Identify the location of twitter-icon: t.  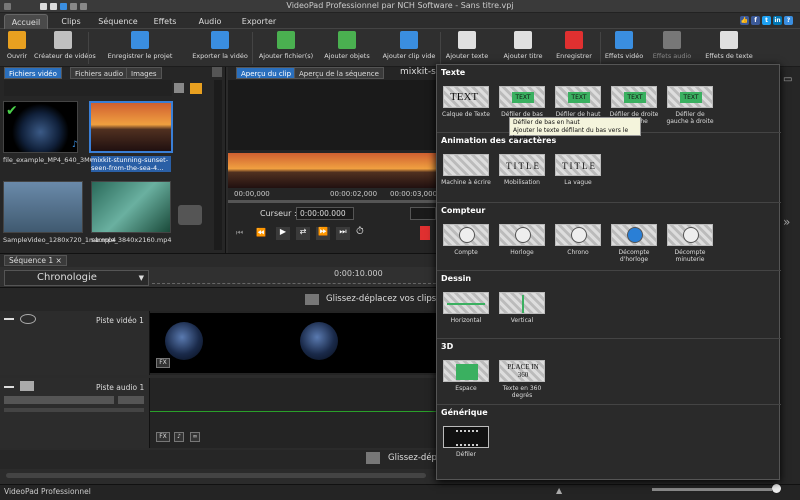
(766, 20).